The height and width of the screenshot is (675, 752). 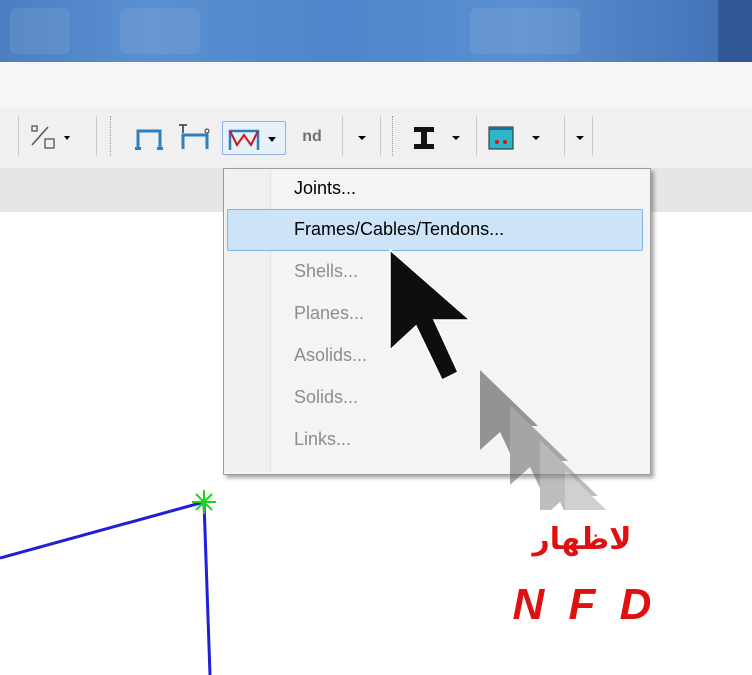 What do you see at coordinates (585, 604) in the screenshot?
I see `annotation-nfd-text: N F D` at bounding box center [585, 604].